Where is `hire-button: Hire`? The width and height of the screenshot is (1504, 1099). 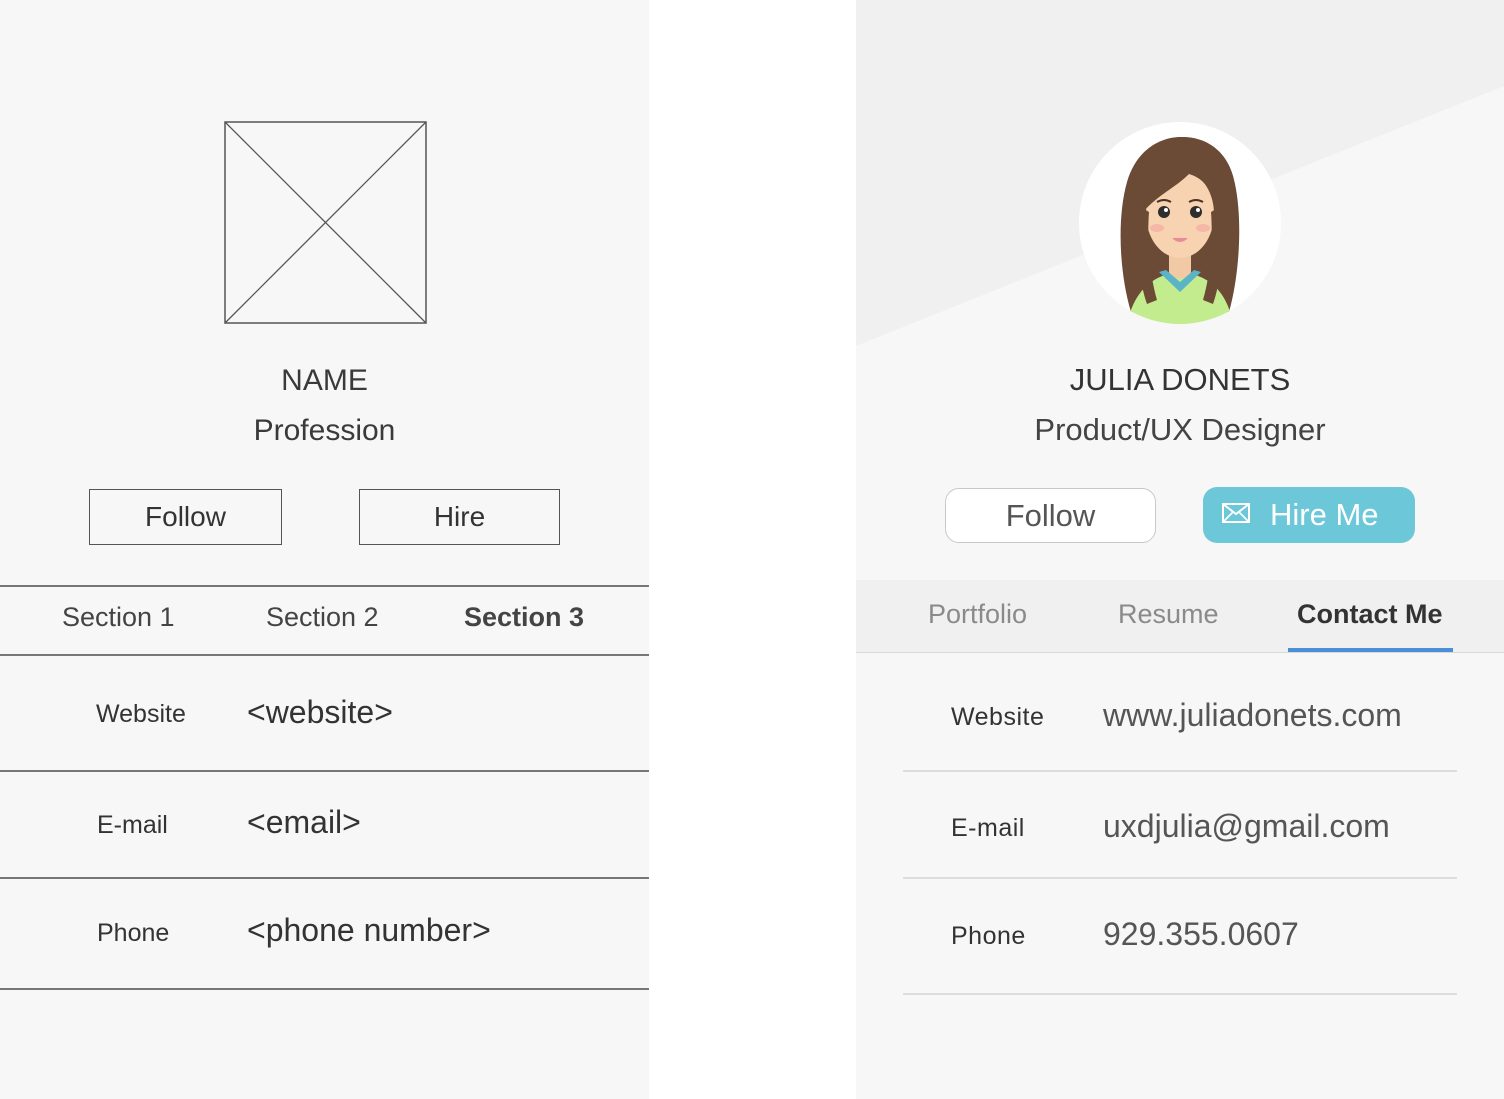 hire-button: Hire is located at coordinates (459, 517).